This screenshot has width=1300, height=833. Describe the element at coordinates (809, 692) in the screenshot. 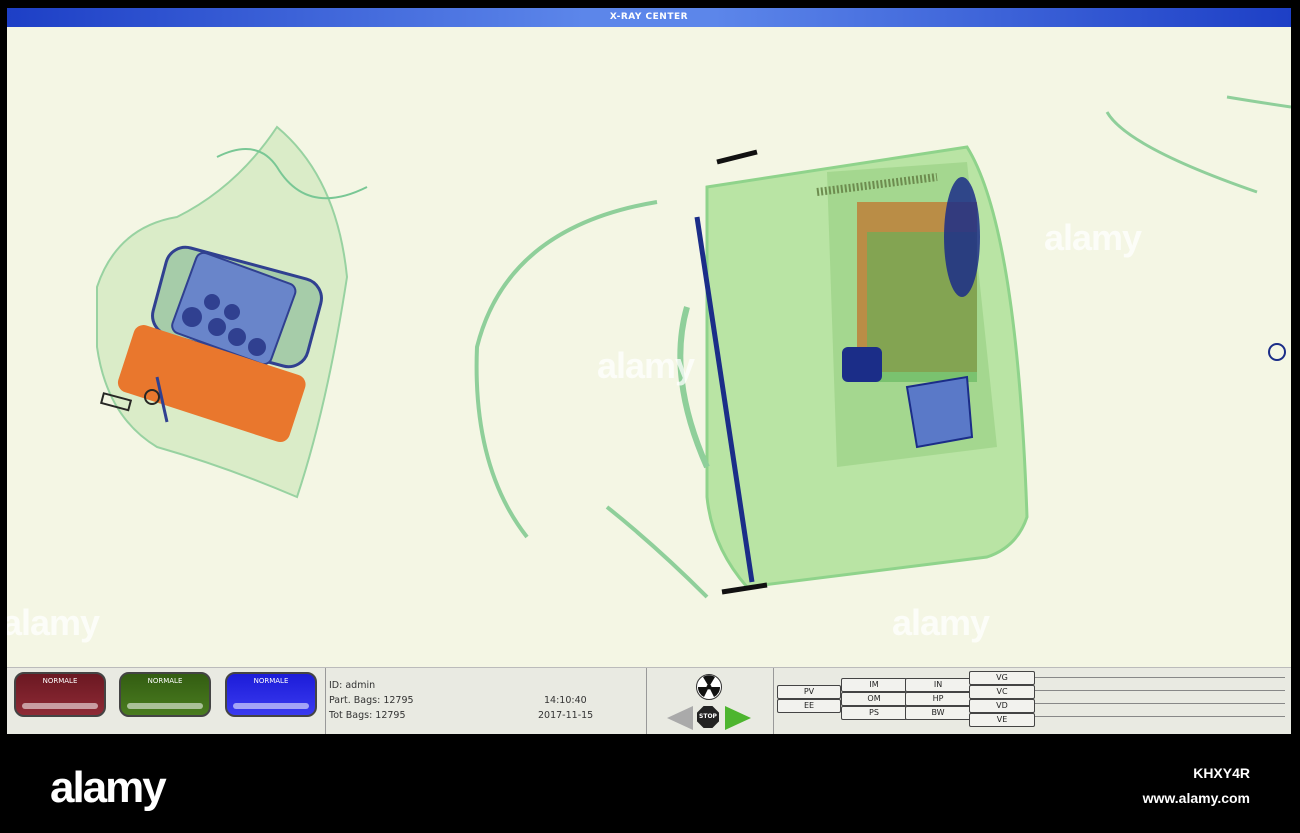

I see `key-pv: PV` at that location.